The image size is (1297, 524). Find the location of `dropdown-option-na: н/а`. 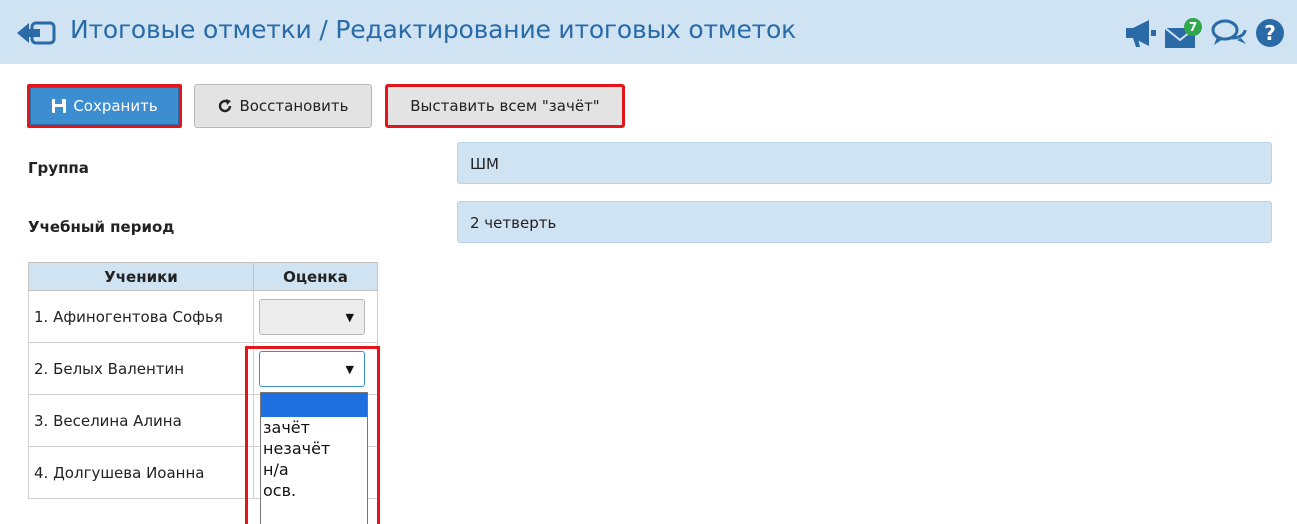

dropdown-option-na: н/а is located at coordinates (314, 469).